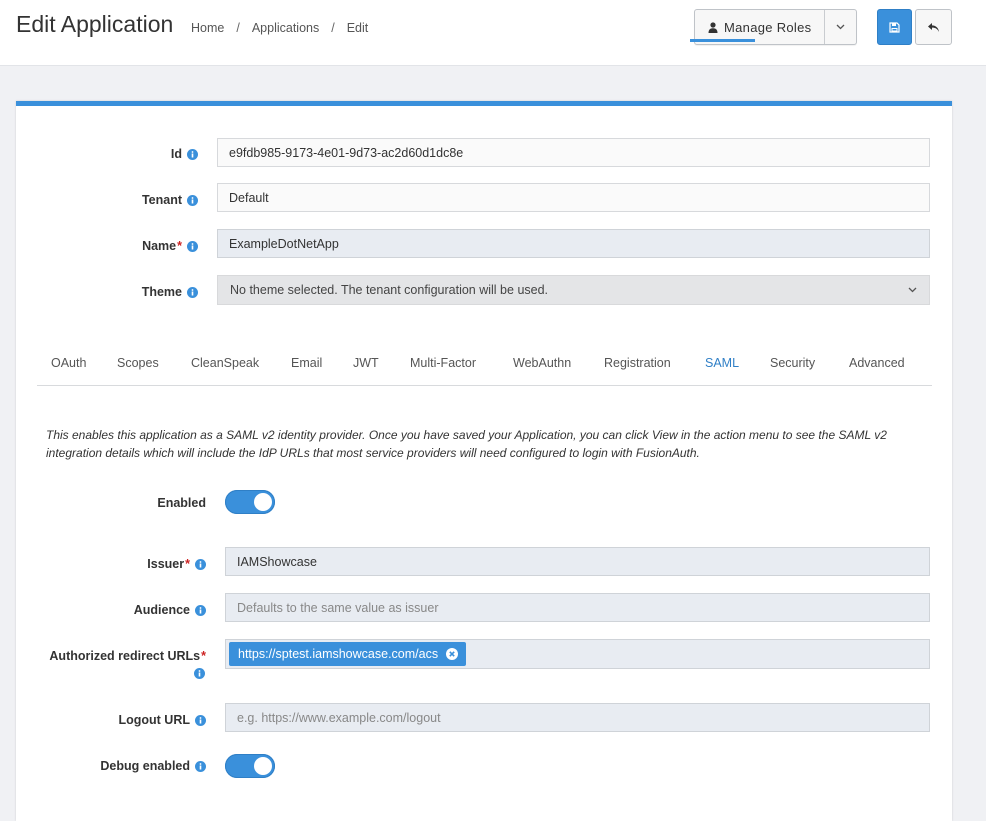 This screenshot has width=986, height=821. I want to click on tab-security: Security, so click(792, 363).